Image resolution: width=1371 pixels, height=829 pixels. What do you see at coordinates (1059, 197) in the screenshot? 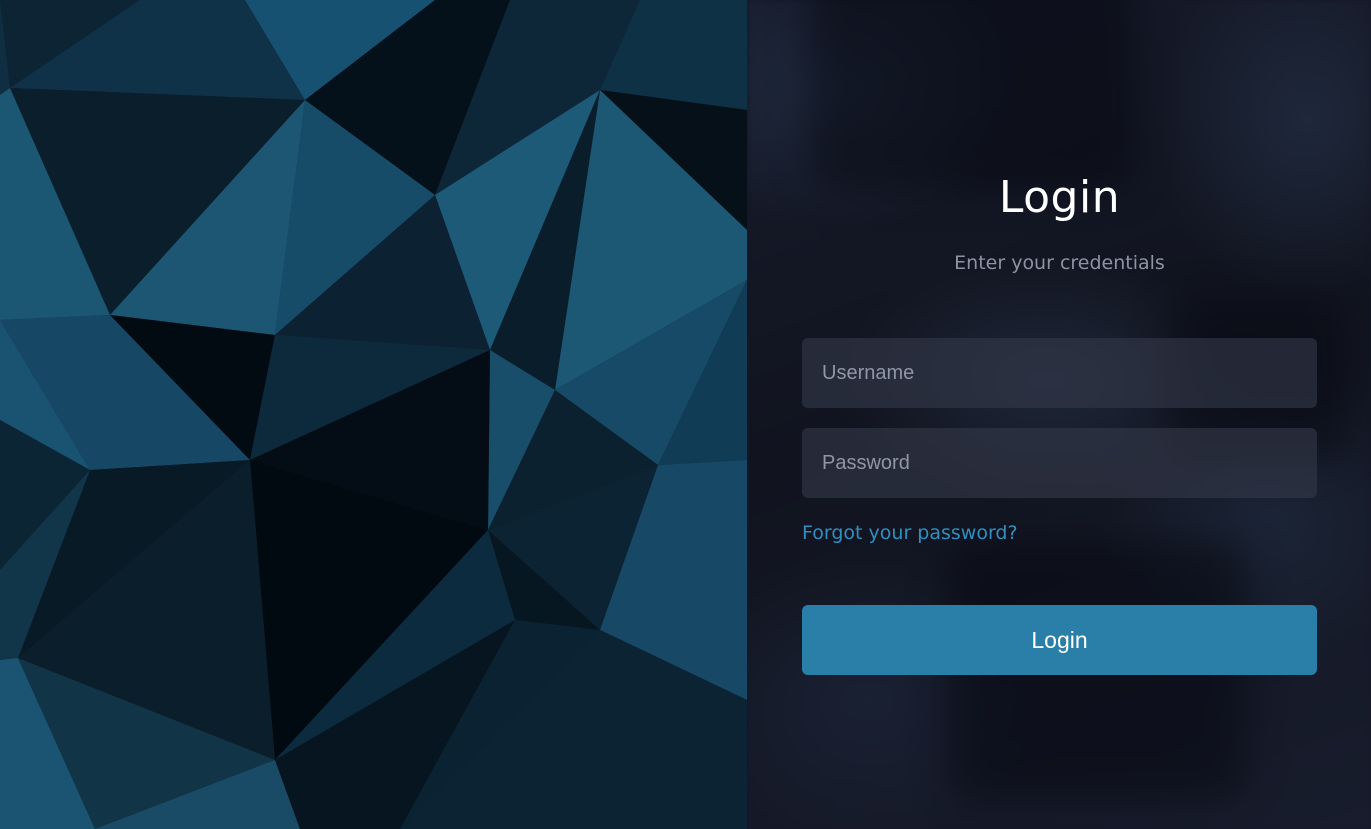
I see `login-title: Login` at bounding box center [1059, 197].